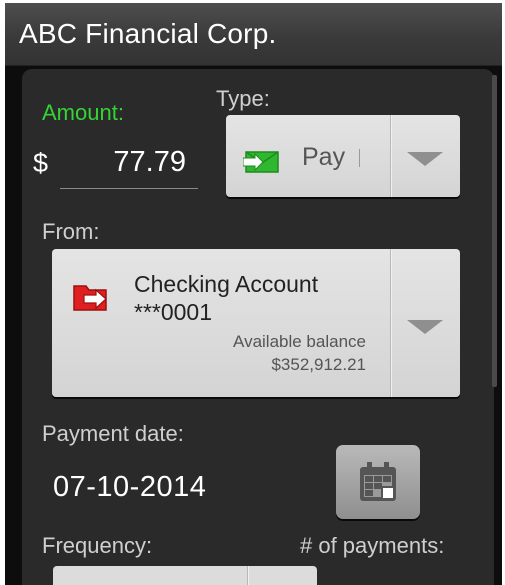  What do you see at coordinates (97, 545) in the screenshot?
I see `frequency-label: Frequency:` at bounding box center [97, 545].